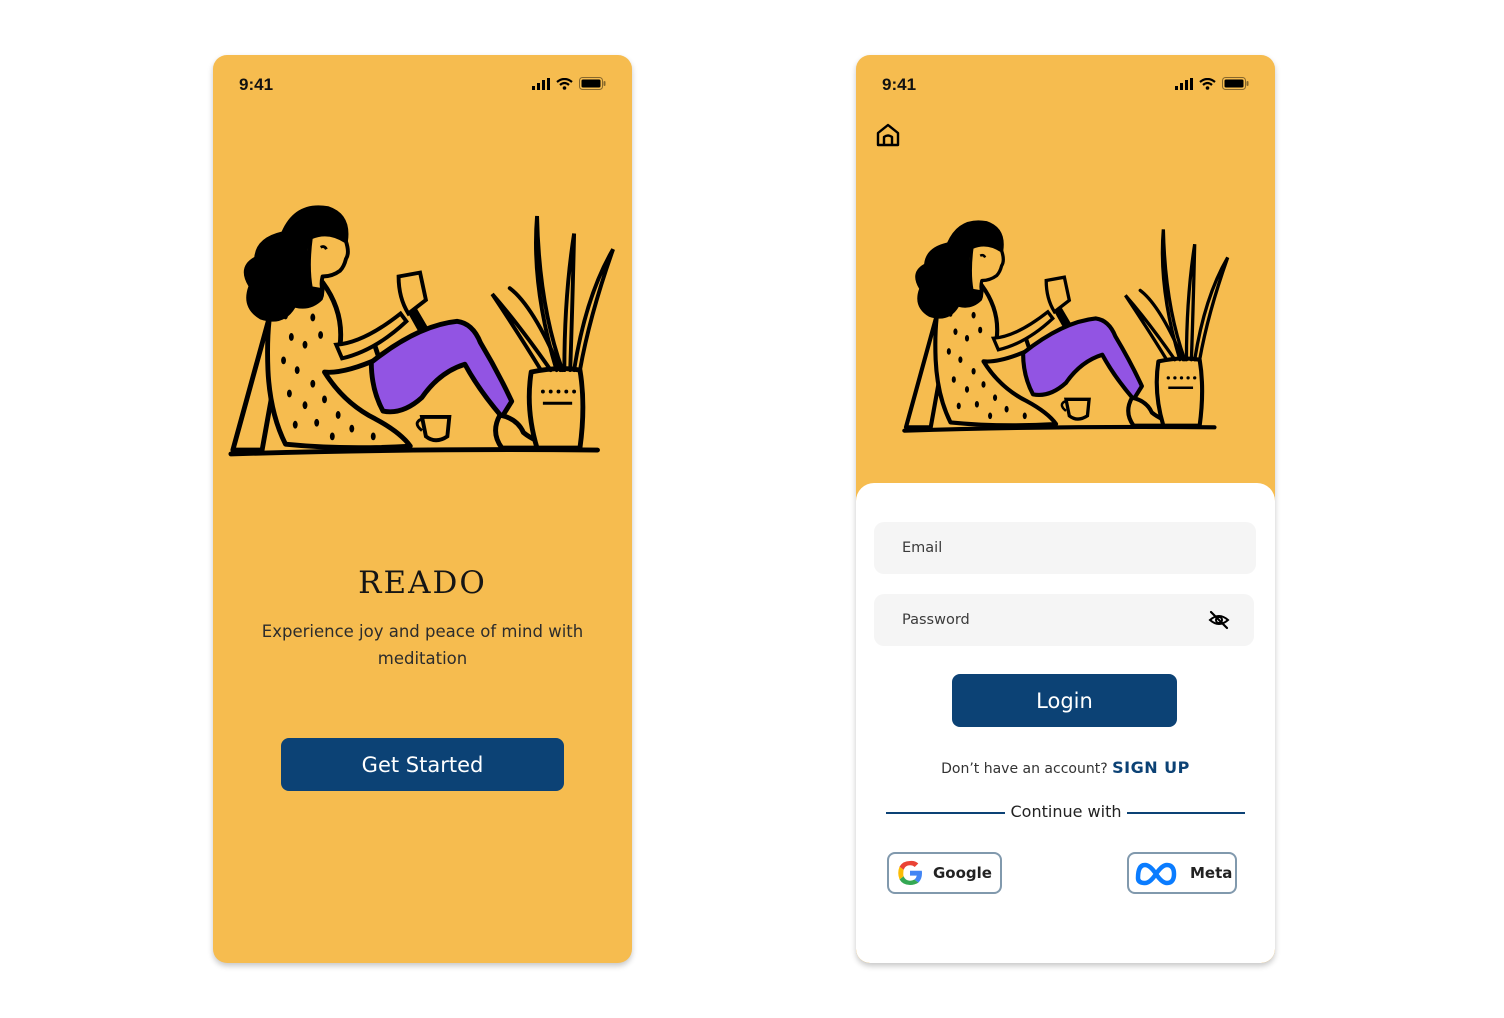 This screenshot has height=1018, width=1504. What do you see at coordinates (945, 813) in the screenshot?
I see `divider-left` at bounding box center [945, 813].